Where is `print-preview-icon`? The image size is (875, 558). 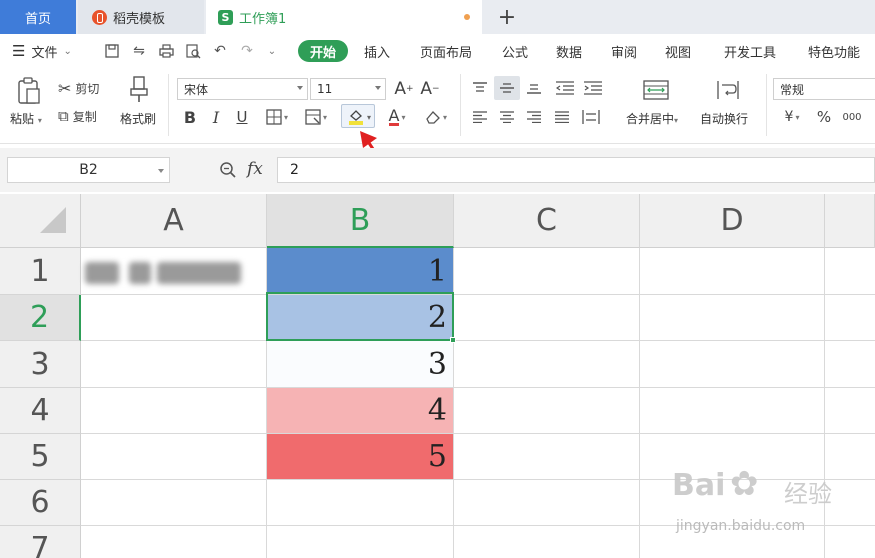 print-preview-icon is located at coordinates (193, 51).